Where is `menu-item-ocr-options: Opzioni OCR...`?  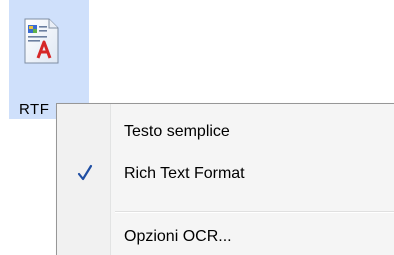
menu-item-ocr-options: Opzioni OCR... is located at coordinates (225, 236).